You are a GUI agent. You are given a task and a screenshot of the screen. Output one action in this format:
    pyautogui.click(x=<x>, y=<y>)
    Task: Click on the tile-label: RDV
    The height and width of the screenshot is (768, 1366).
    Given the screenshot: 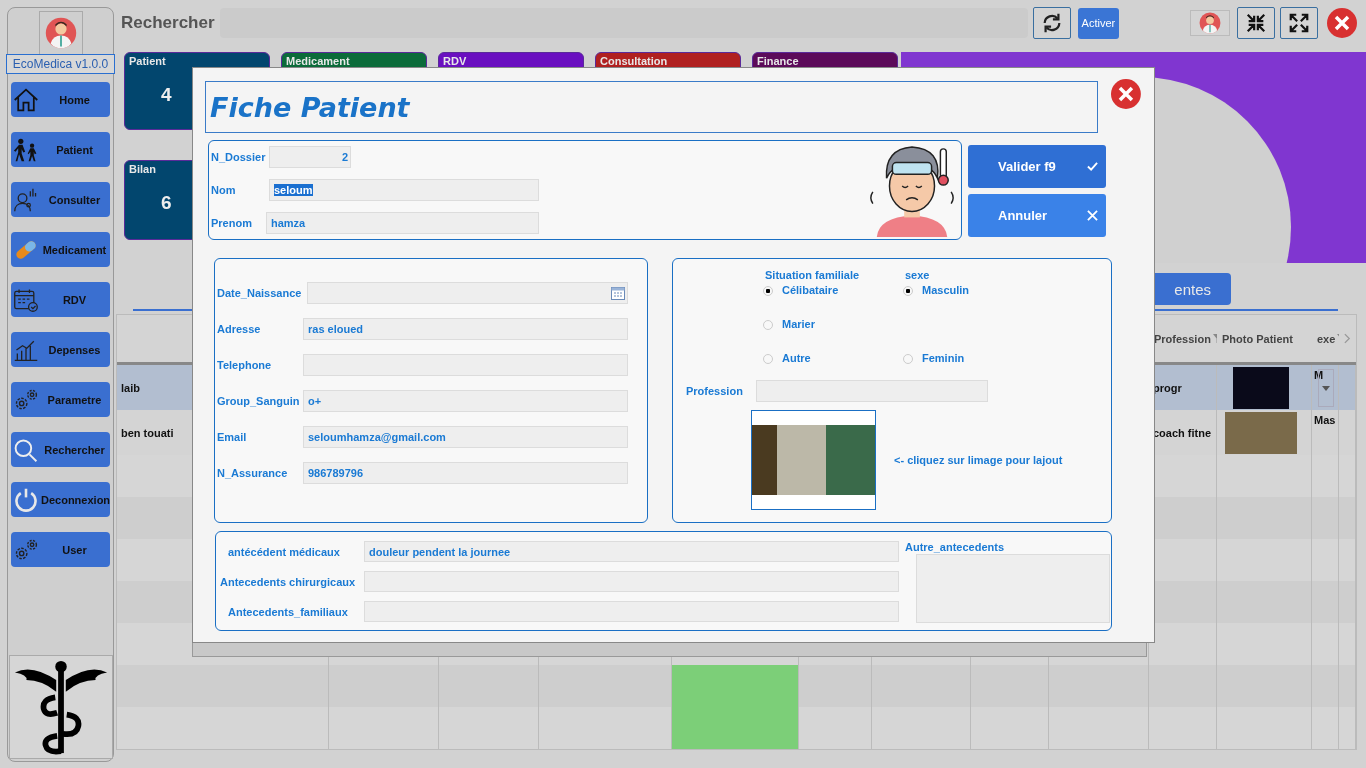 What is the action you would take?
    pyautogui.click(x=455, y=61)
    